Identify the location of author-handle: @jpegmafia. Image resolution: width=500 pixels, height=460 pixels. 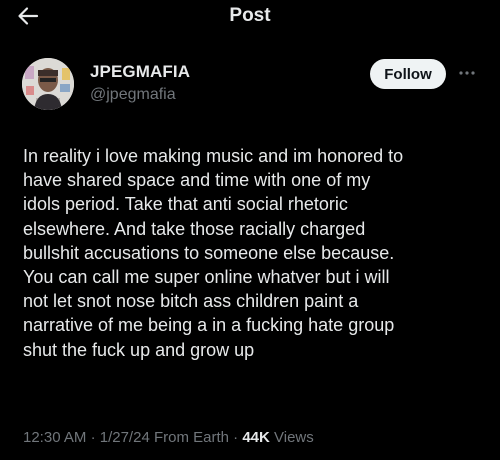
(133, 95).